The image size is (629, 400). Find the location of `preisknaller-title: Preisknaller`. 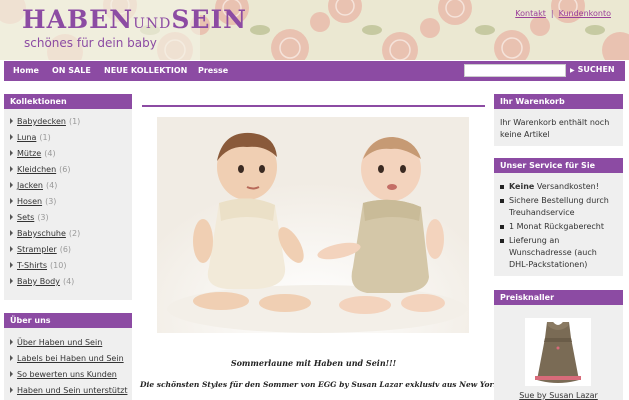

preisknaller-title: Preisknaller is located at coordinates (558, 297).